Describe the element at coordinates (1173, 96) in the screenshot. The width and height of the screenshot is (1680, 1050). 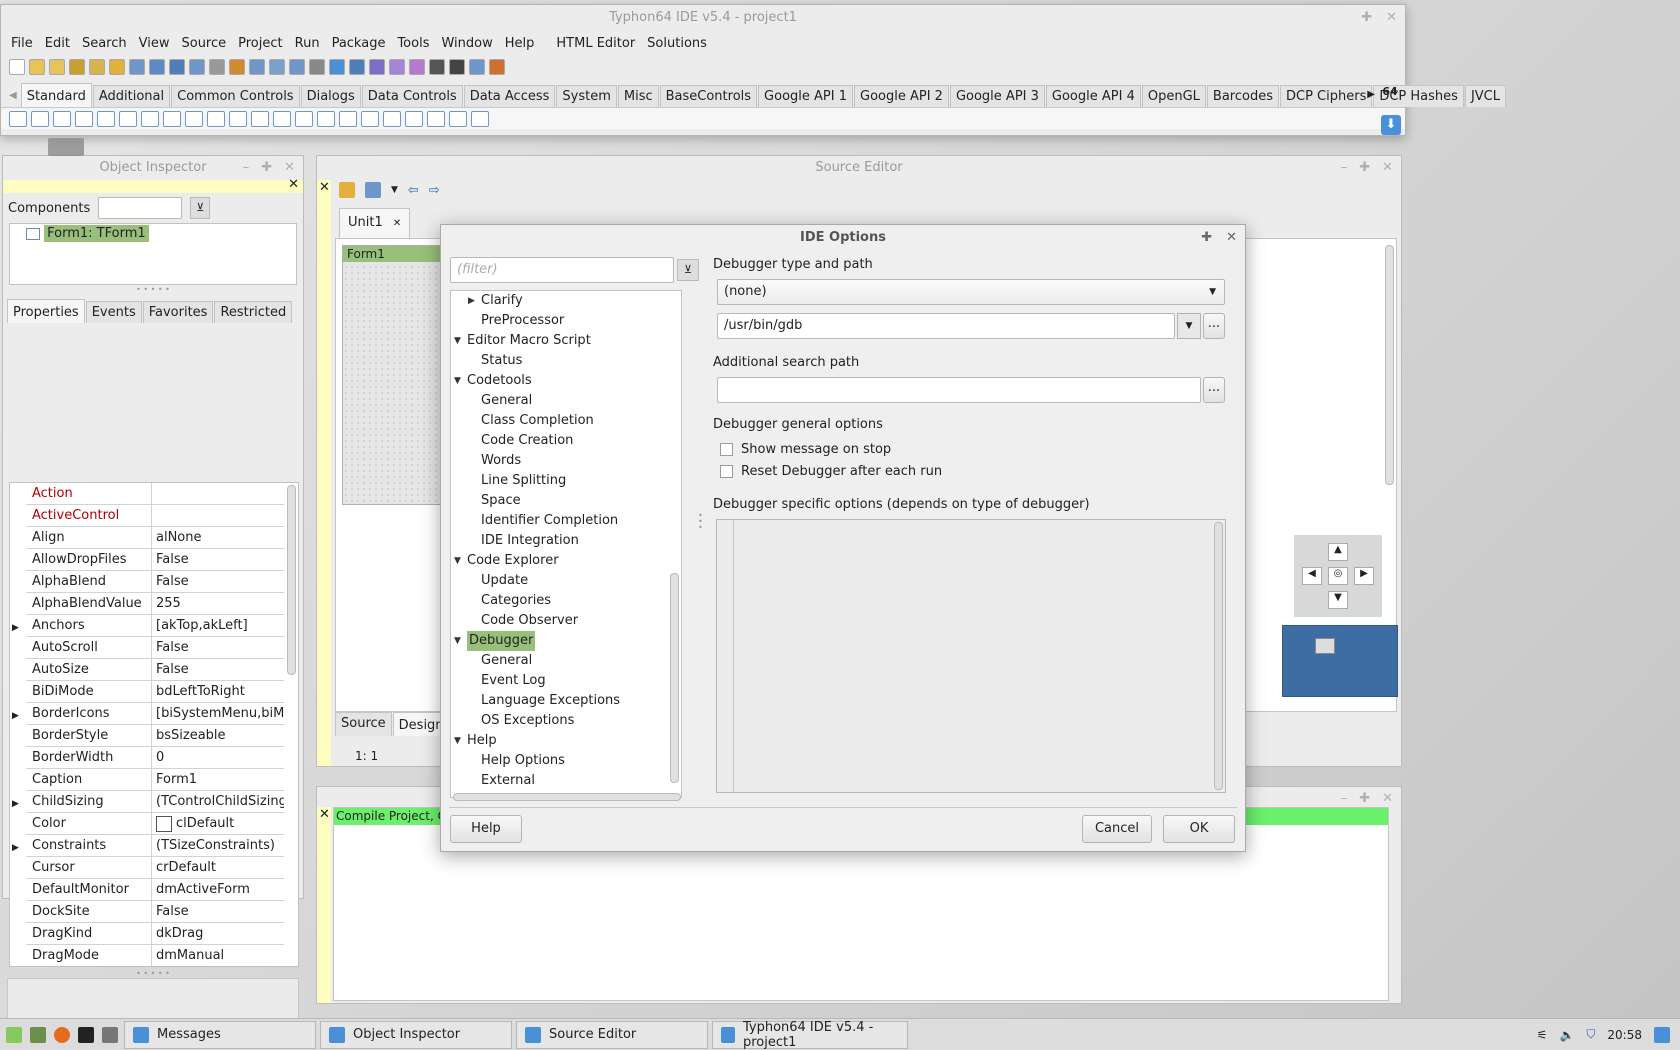
I see `tab-opengl: OpenGL` at that location.